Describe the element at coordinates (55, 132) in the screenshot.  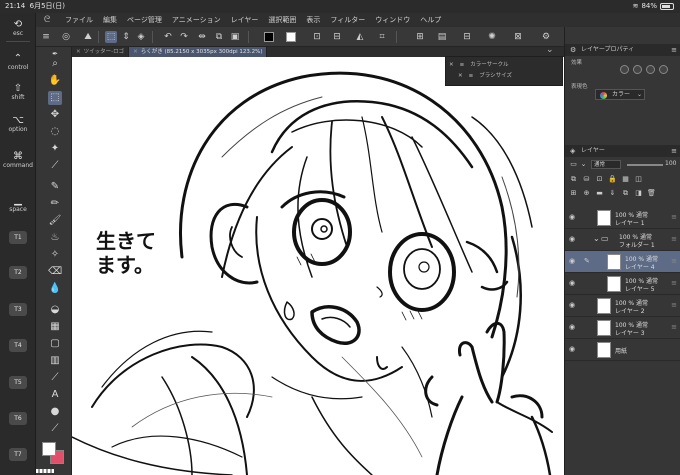
I see `lasso-tool-icon: ◌` at that location.